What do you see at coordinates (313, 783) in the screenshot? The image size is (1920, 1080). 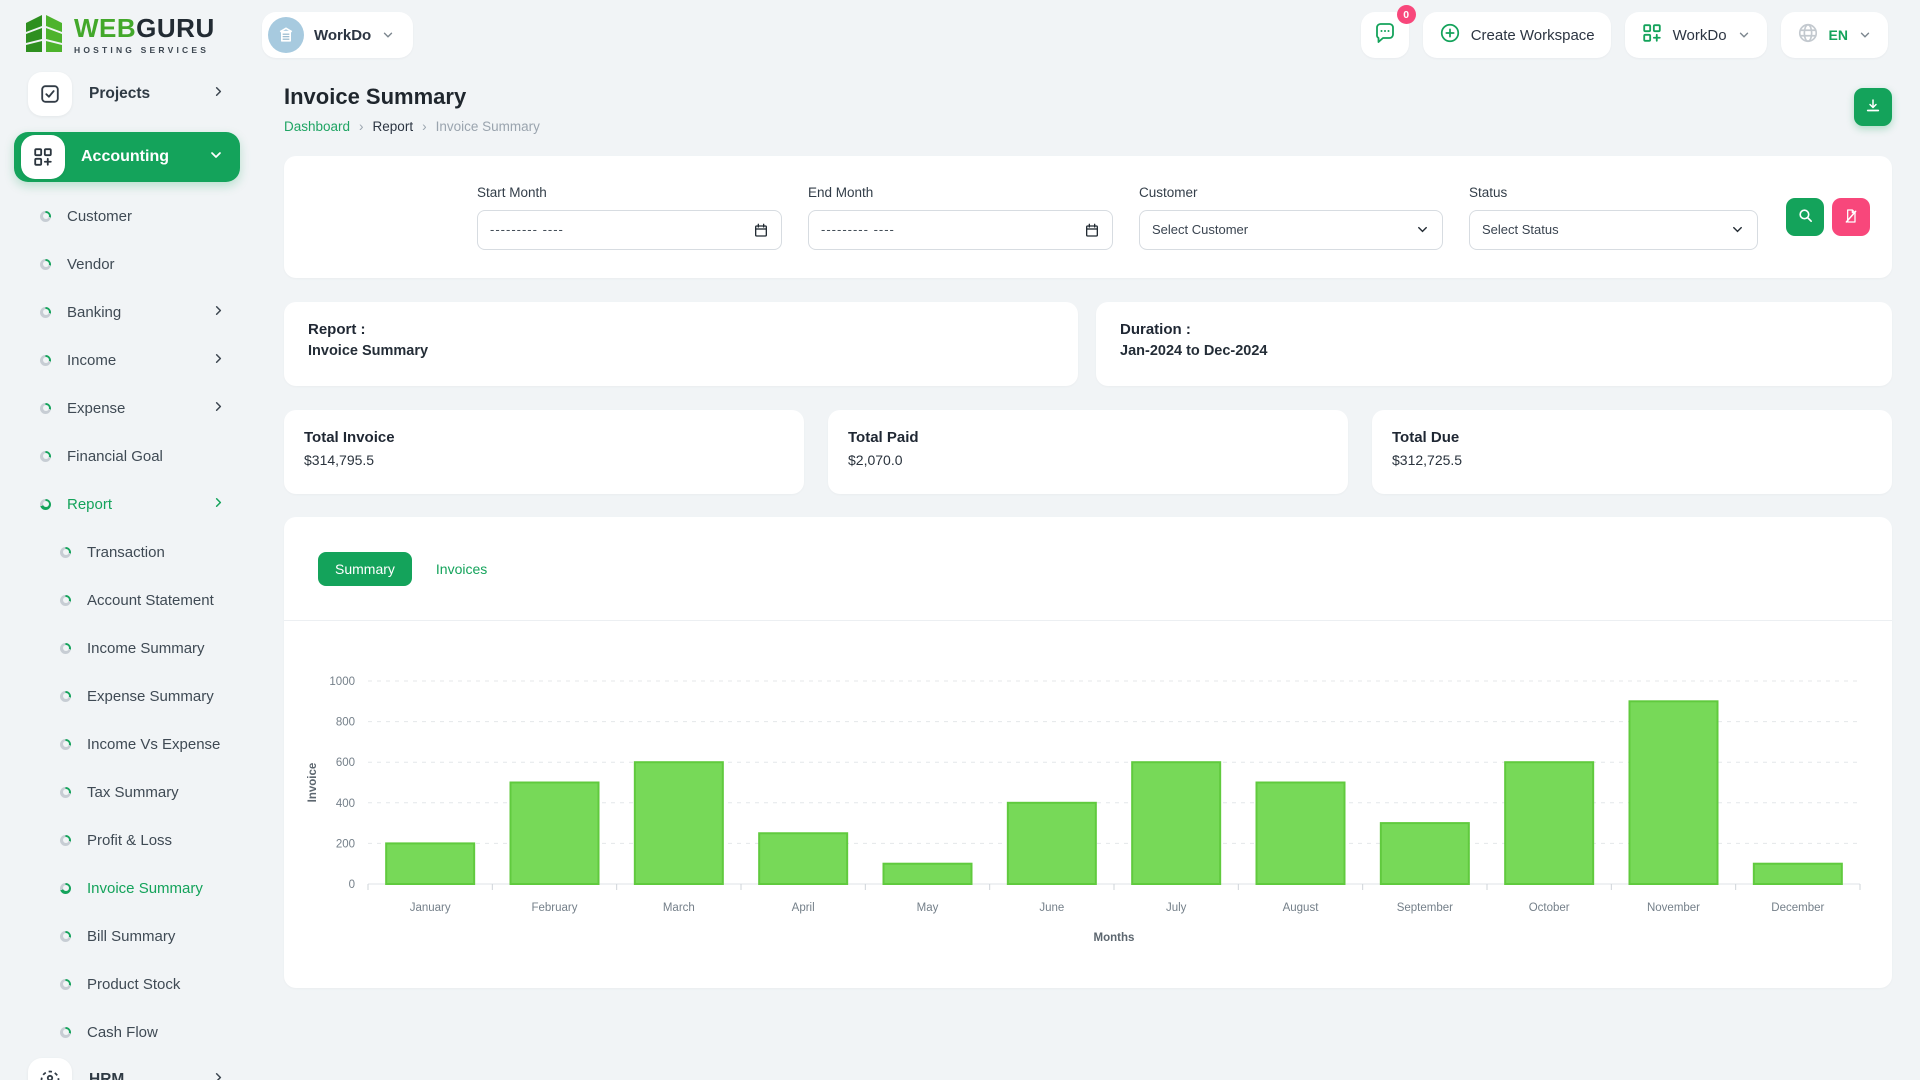 I see `svg-text: Invoice` at bounding box center [313, 783].